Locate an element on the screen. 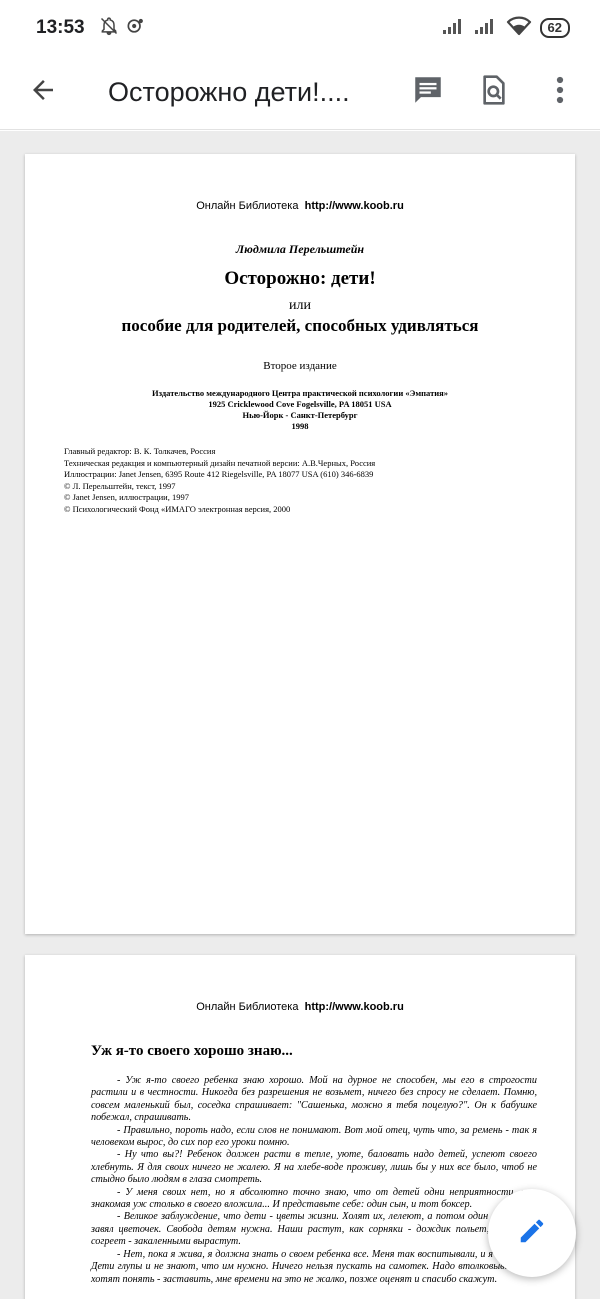 The width and height of the screenshot is (600, 1299). back-arrow-icon is located at coordinates (43, 92).